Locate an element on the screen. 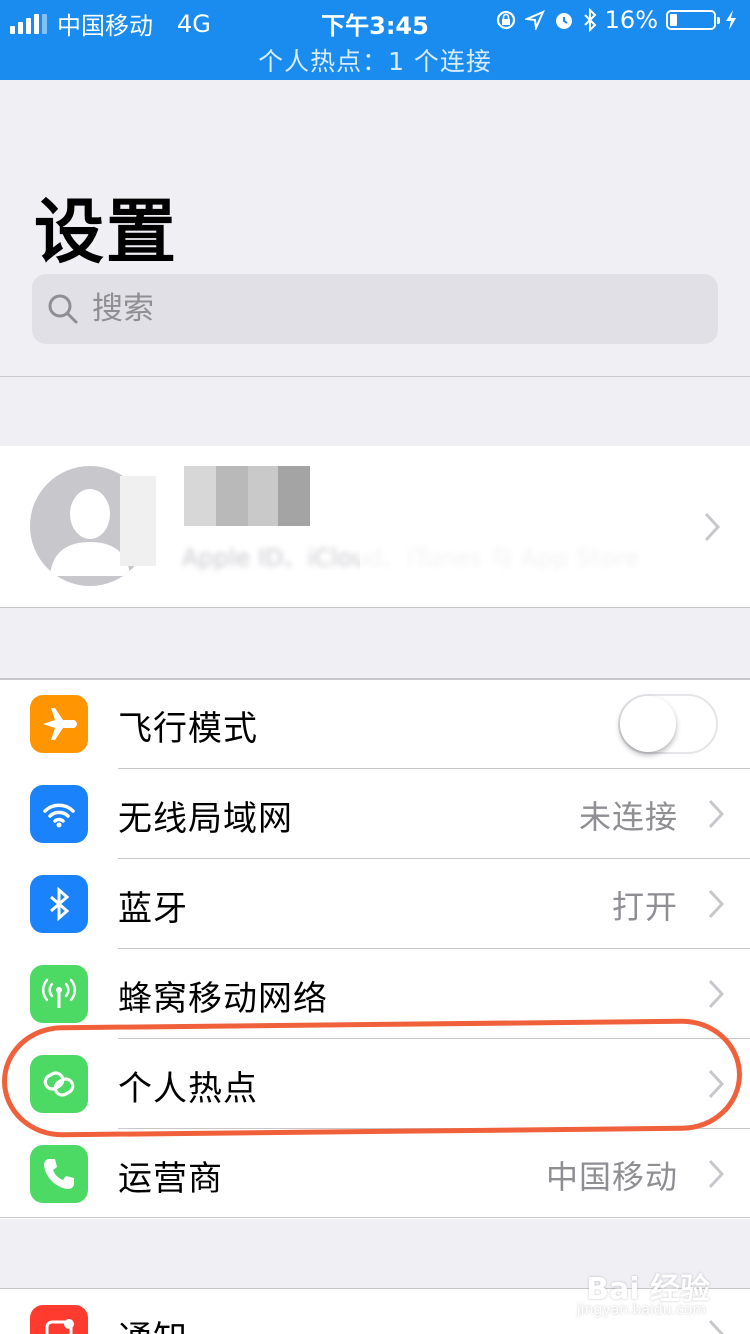 The width and height of the screenshot is (750, 1334). row-label: 蓝牙 is located at coordinates (153, 909).